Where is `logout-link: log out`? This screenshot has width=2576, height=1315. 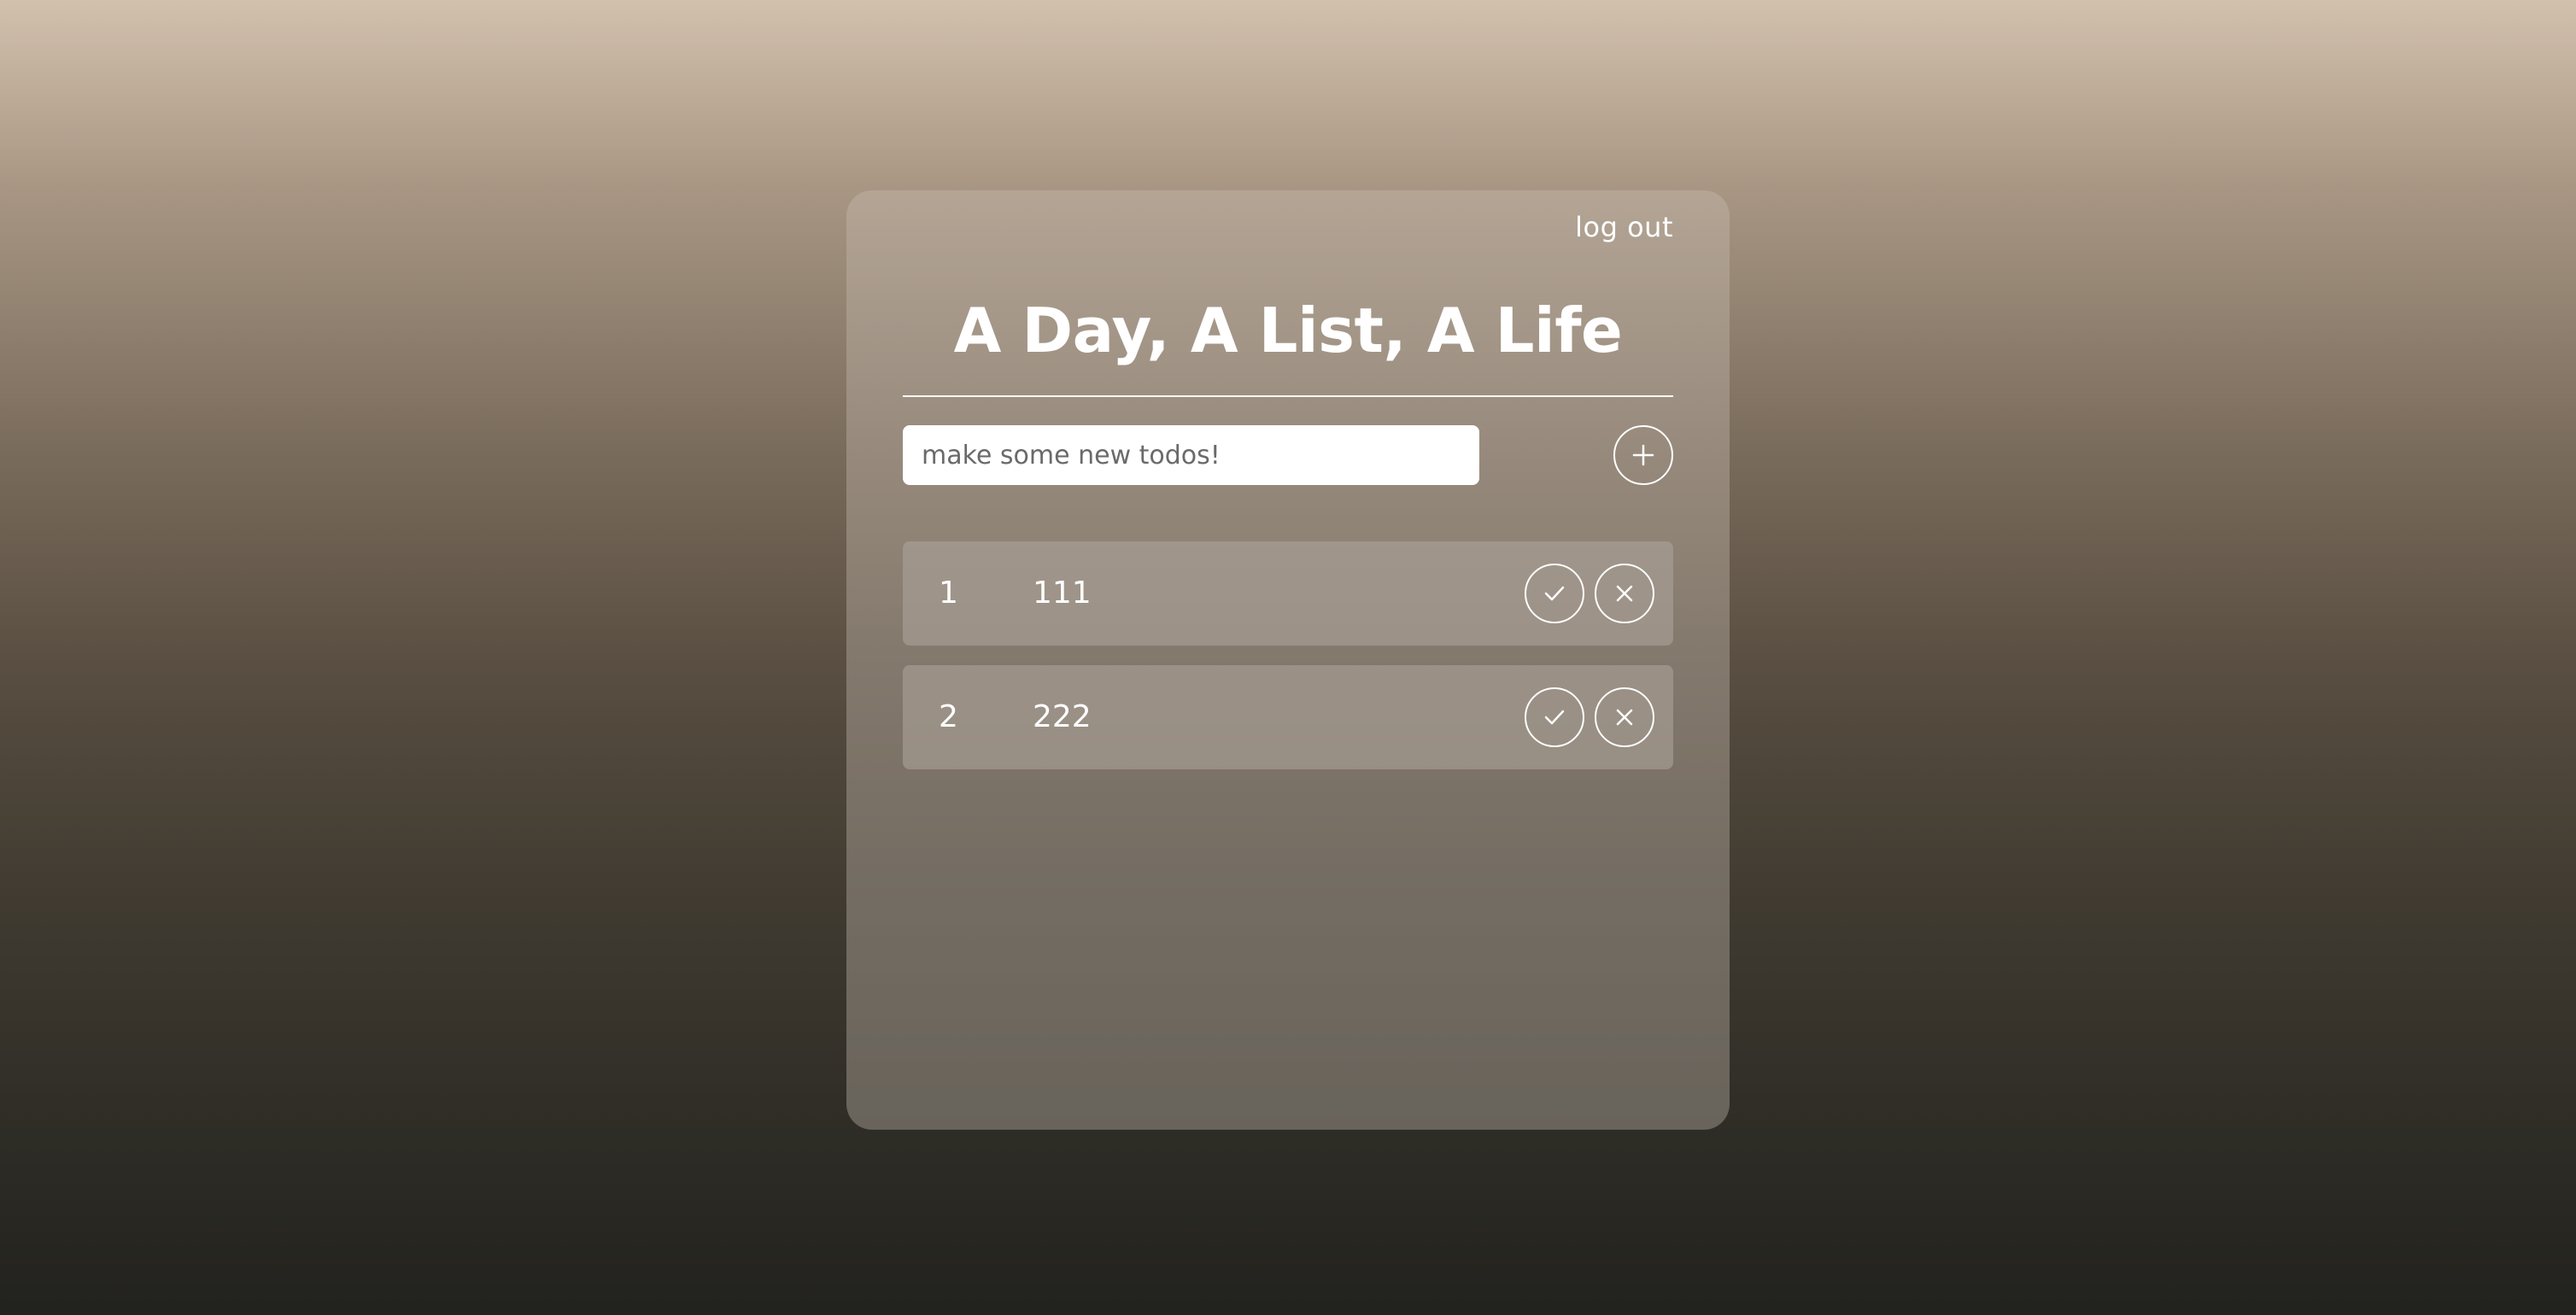
logout-link: log out is located at coordinates (1624, 227).